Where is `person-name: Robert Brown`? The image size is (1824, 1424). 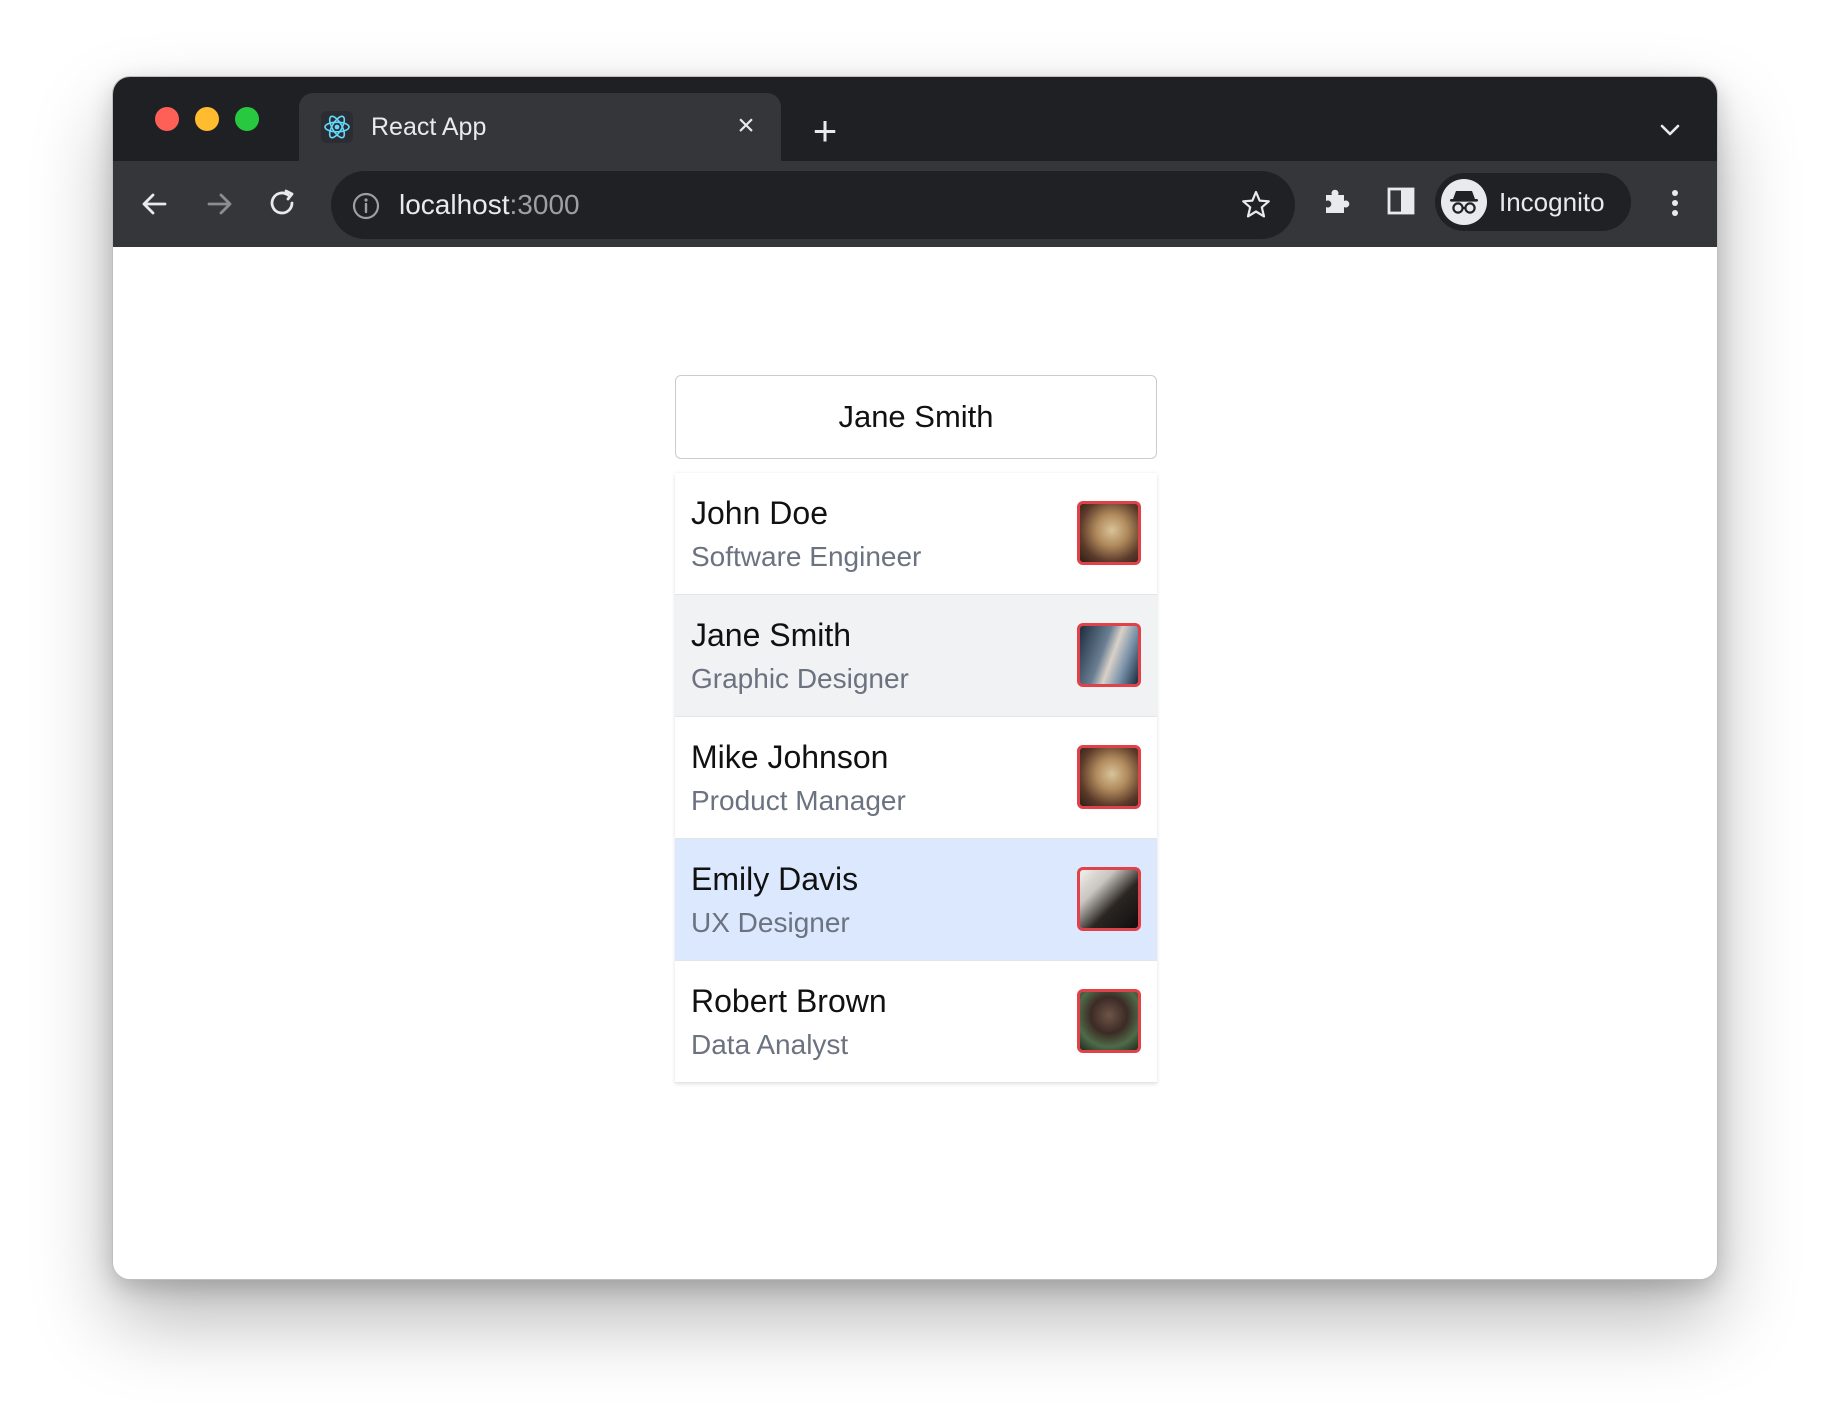 person-name: Robert Brown is located at coordinates (789, 1001).